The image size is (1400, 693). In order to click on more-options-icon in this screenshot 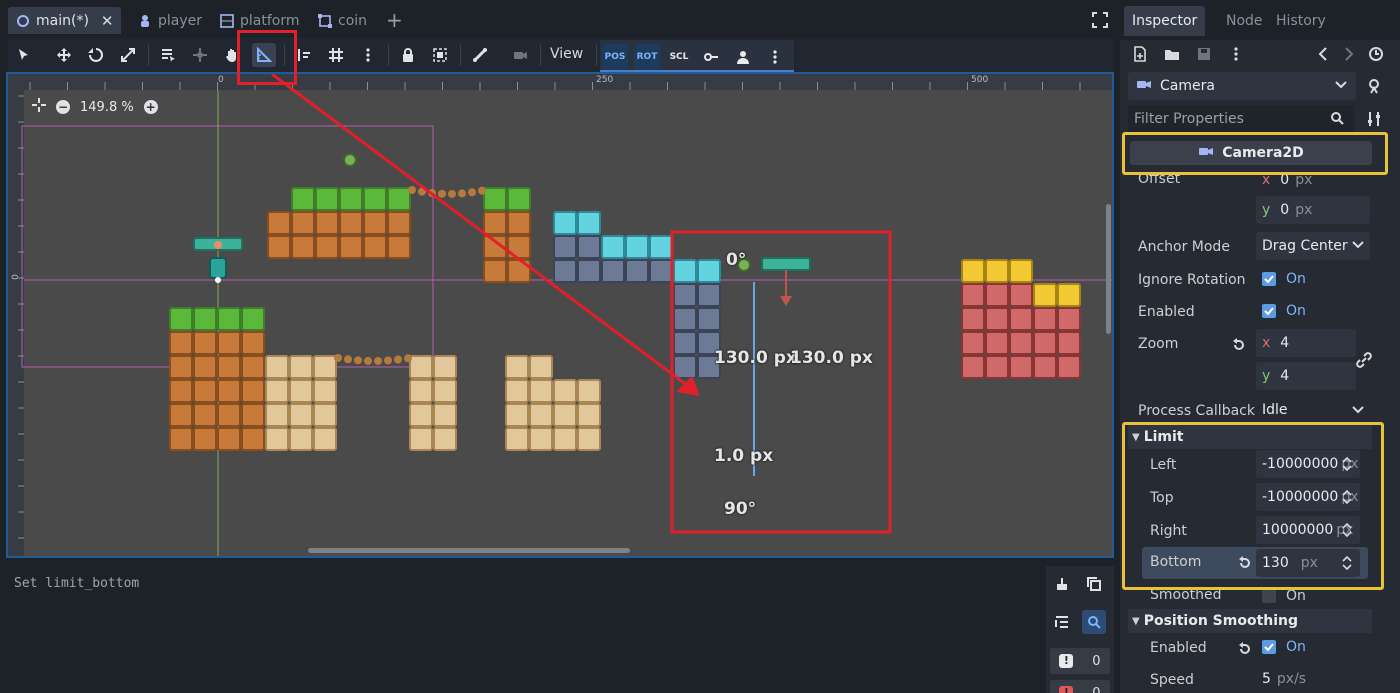, I will do `click(1236, 54)`.